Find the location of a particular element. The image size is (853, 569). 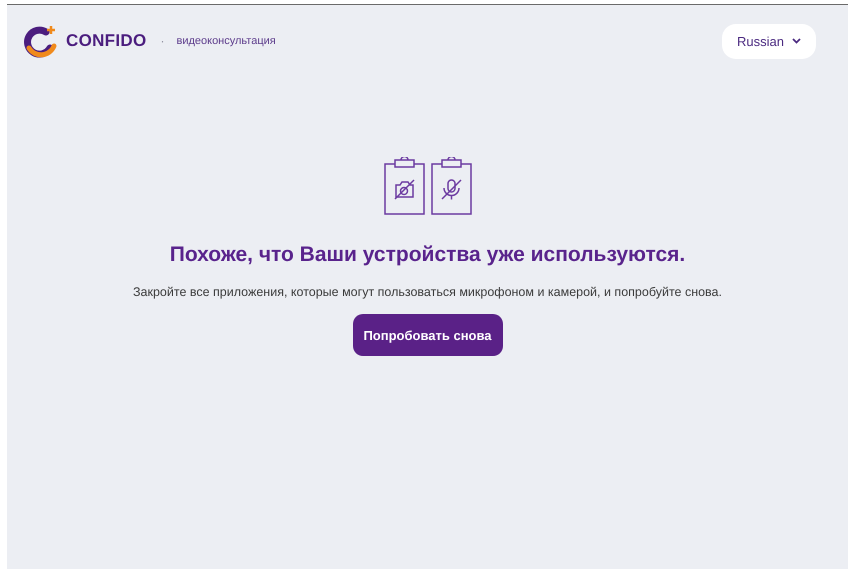

error-description: Закройте все приложения, которые могут пользоваться микрофоном и камерой, и попробуйте снова. is located at coordinates (427, 292).